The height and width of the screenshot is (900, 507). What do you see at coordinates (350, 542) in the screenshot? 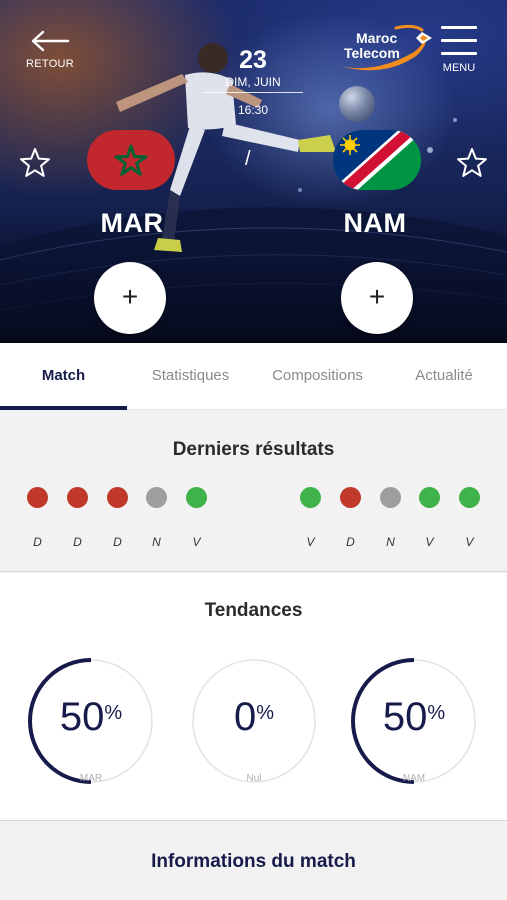
I see `away-result-label-2: D` at bounding box center [350, 542].